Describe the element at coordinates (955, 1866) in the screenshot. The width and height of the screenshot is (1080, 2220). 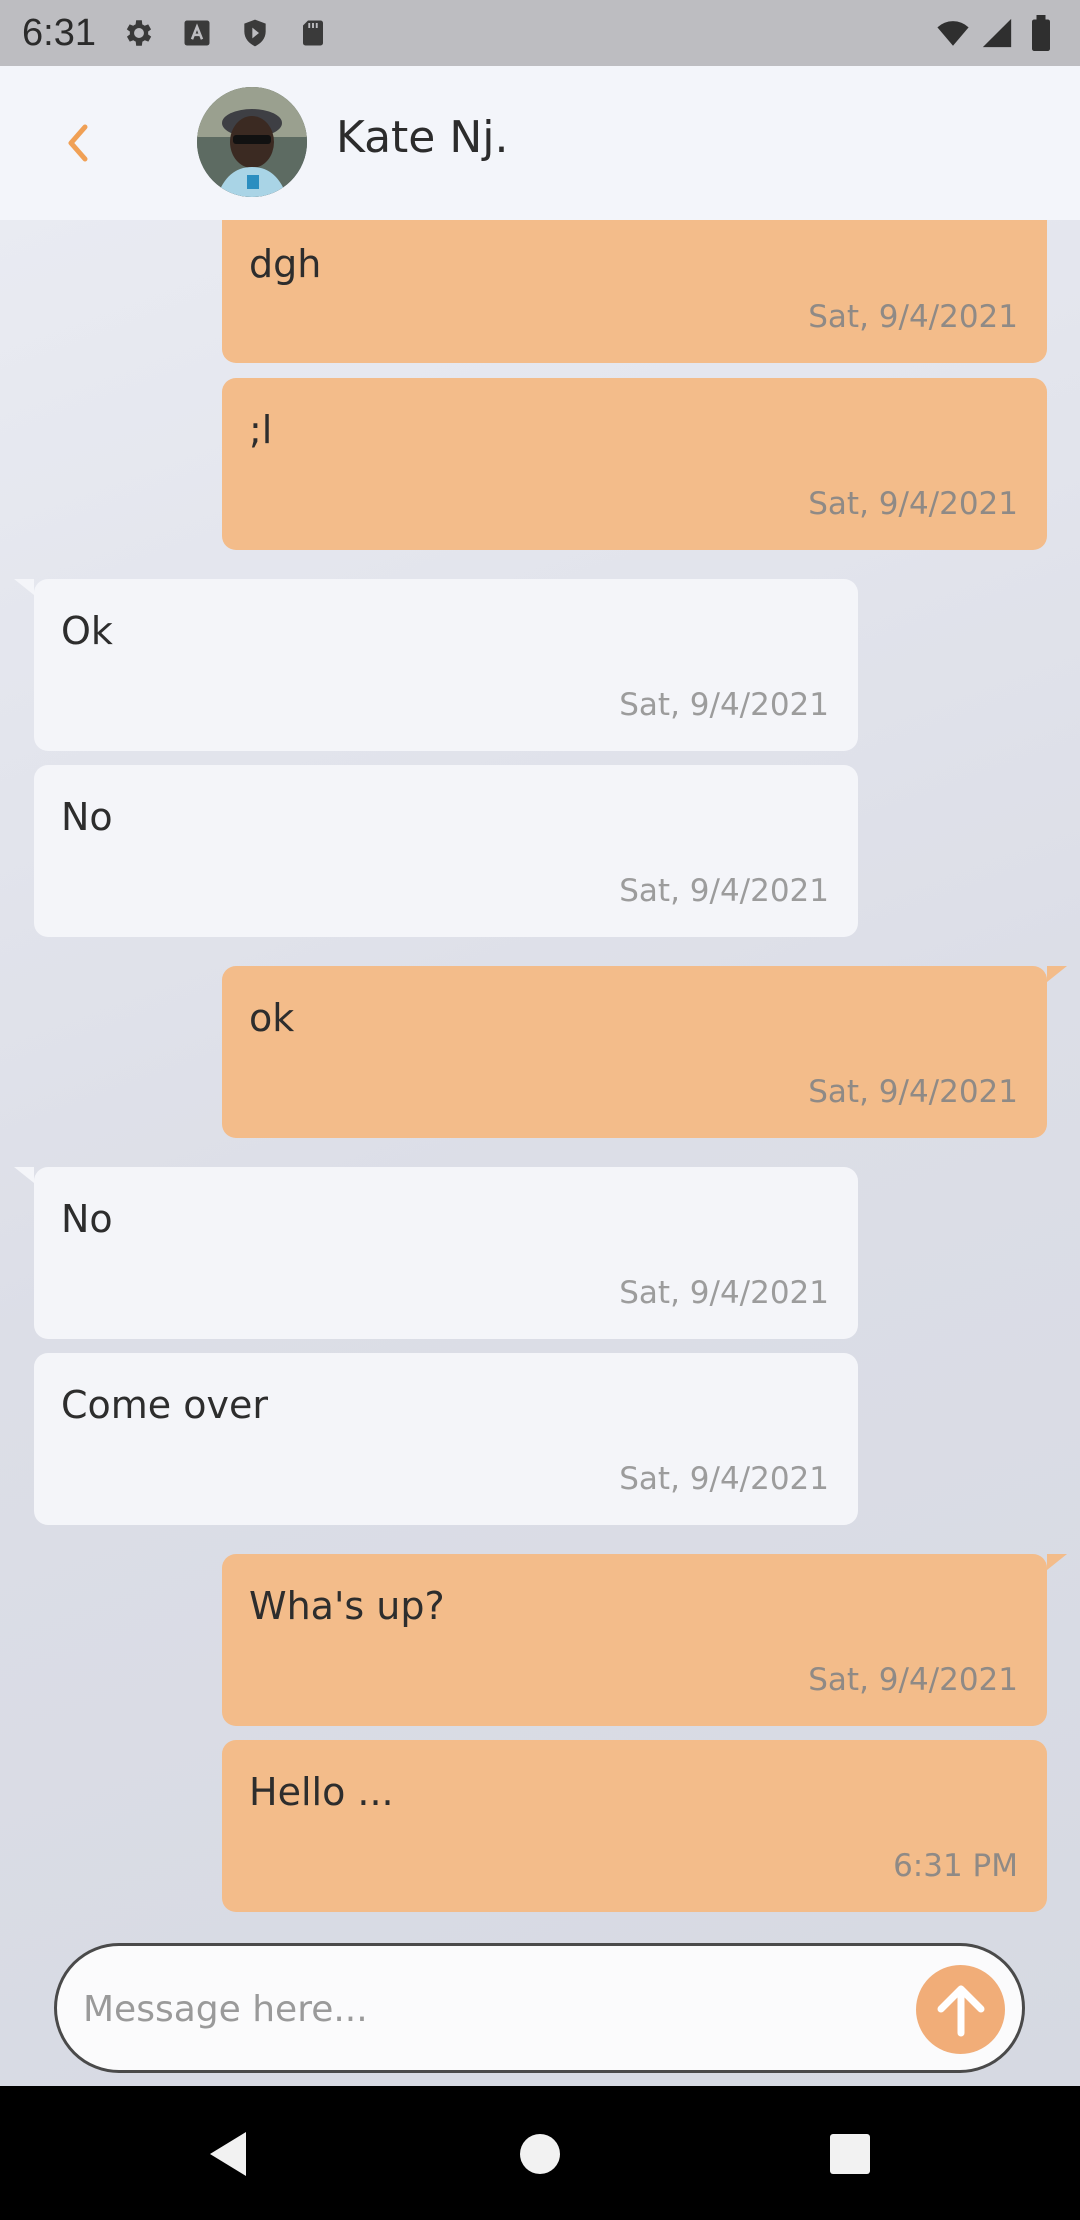
I see `message-timestamp: 6:31 PM` at that location.